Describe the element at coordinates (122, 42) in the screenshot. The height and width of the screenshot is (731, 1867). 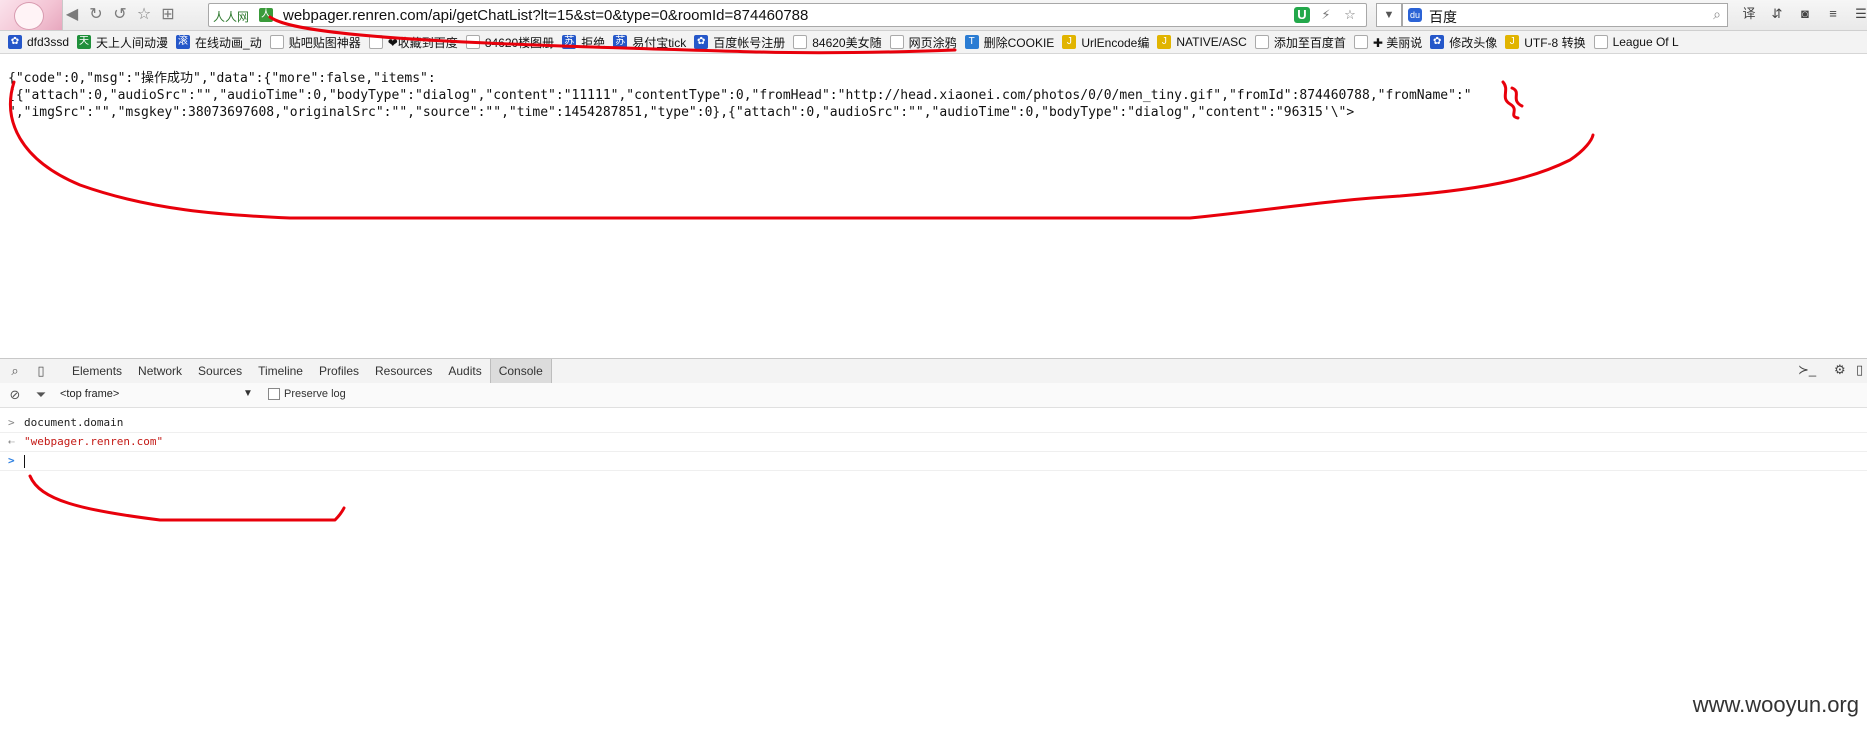
I see `bookmark-item: 天天上人间动漫` at that location.